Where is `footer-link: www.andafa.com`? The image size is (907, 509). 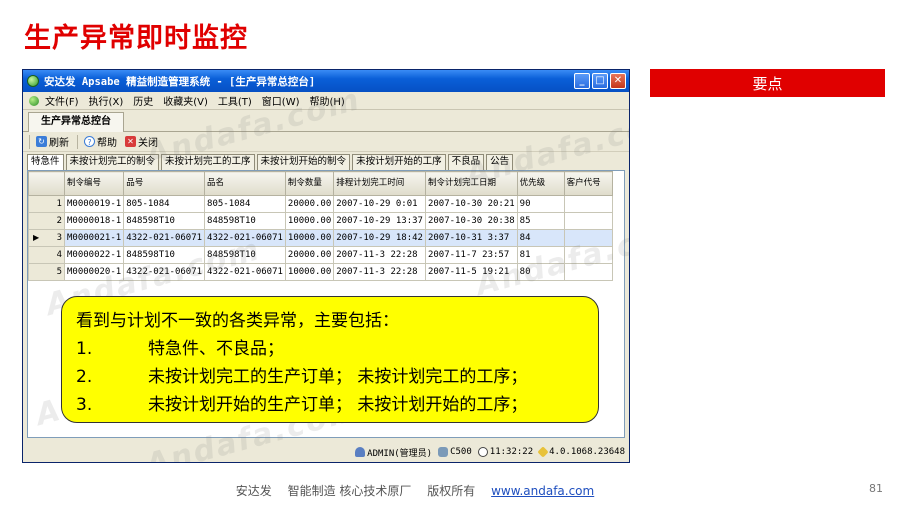 footer-link: www.andafa.com is located at coordinates (542, 491).